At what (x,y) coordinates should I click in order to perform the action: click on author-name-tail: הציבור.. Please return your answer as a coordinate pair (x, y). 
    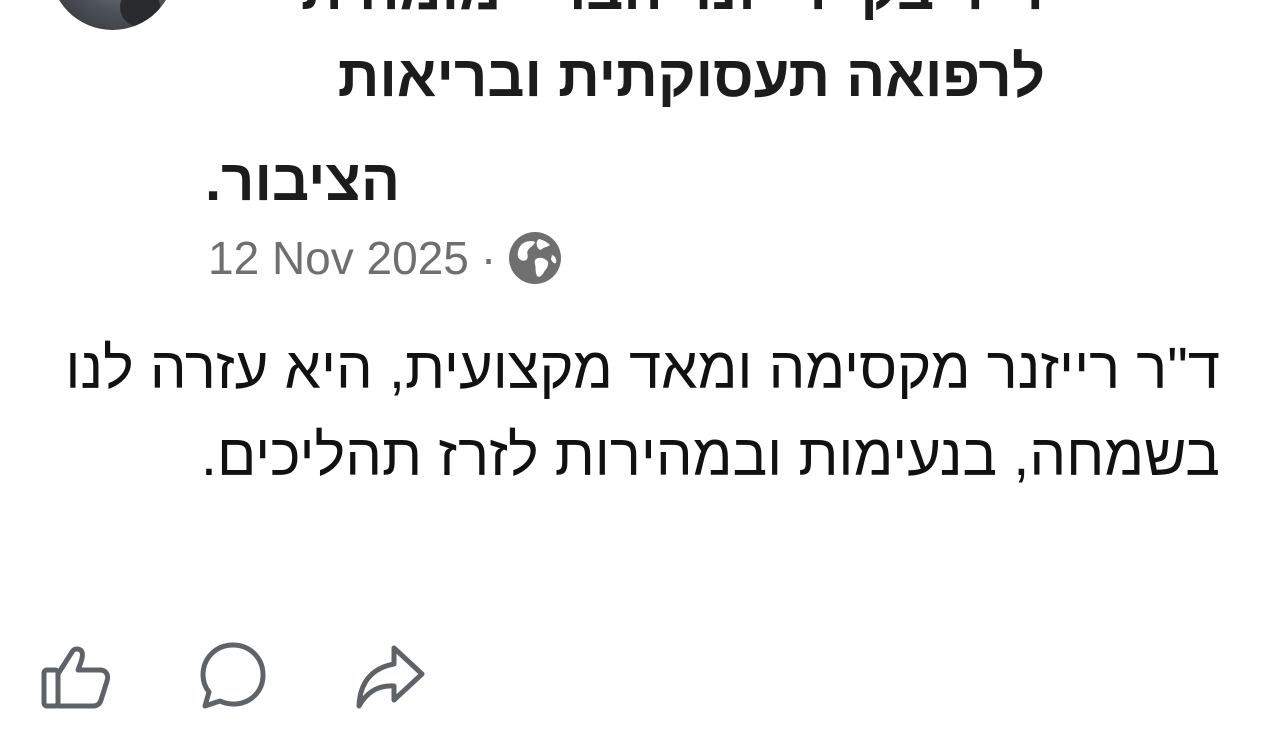
    Looking at the image, I should click on (302, 180).